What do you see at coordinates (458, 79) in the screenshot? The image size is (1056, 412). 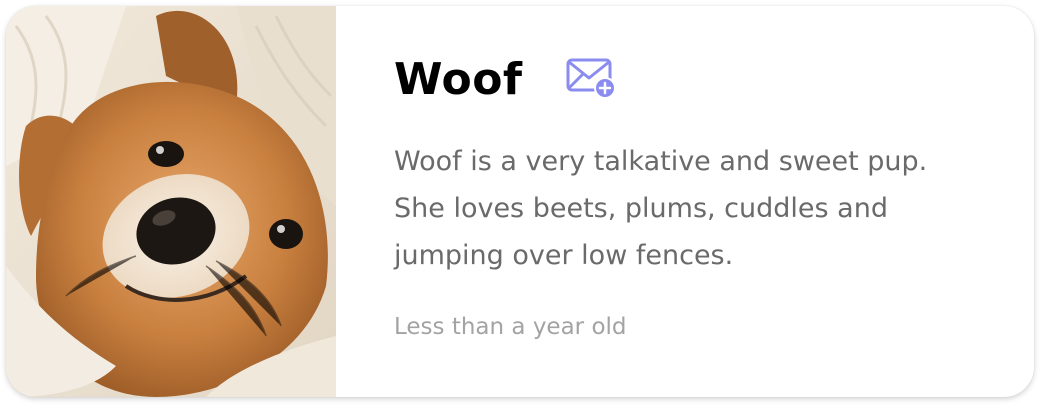 I see `pet-name-title: Woof` at bounding box center [458, 79].